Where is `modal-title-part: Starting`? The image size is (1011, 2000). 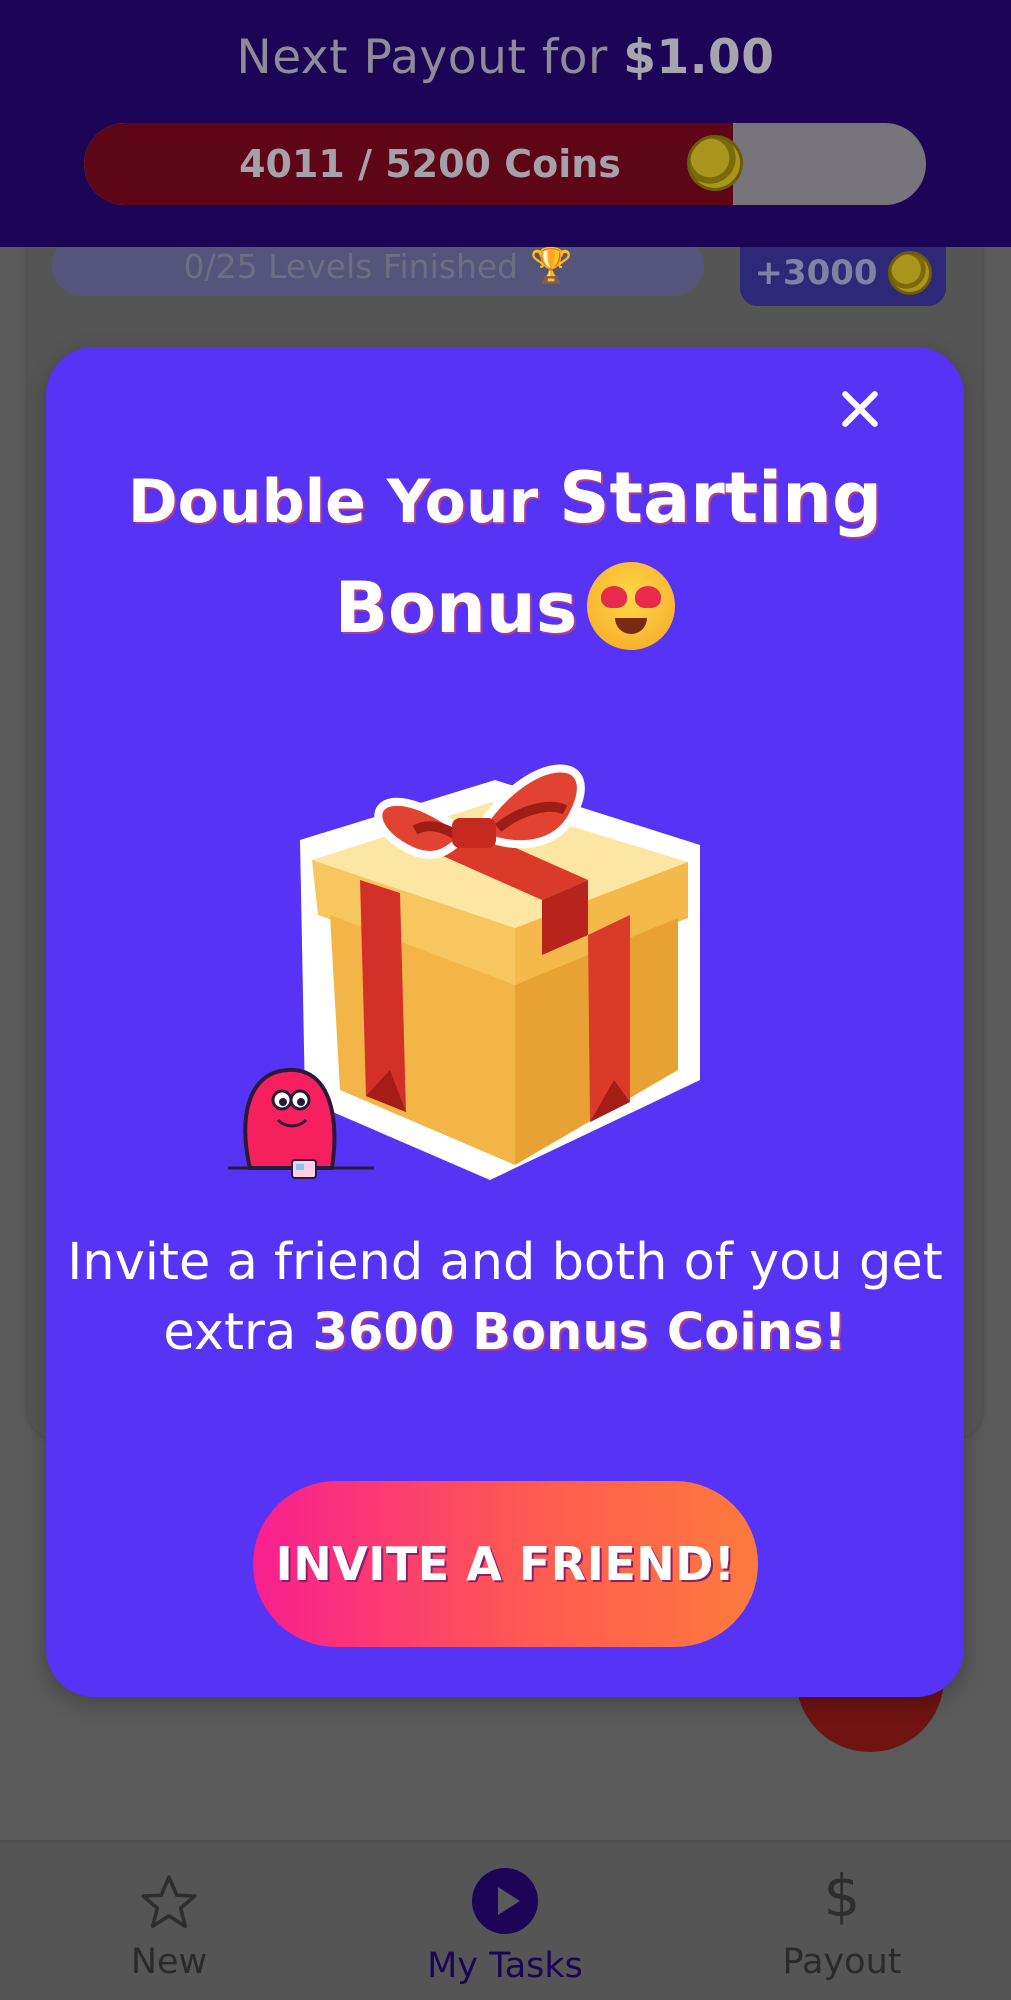
modal-title-part: Starting is located at coordinates (721, 498).